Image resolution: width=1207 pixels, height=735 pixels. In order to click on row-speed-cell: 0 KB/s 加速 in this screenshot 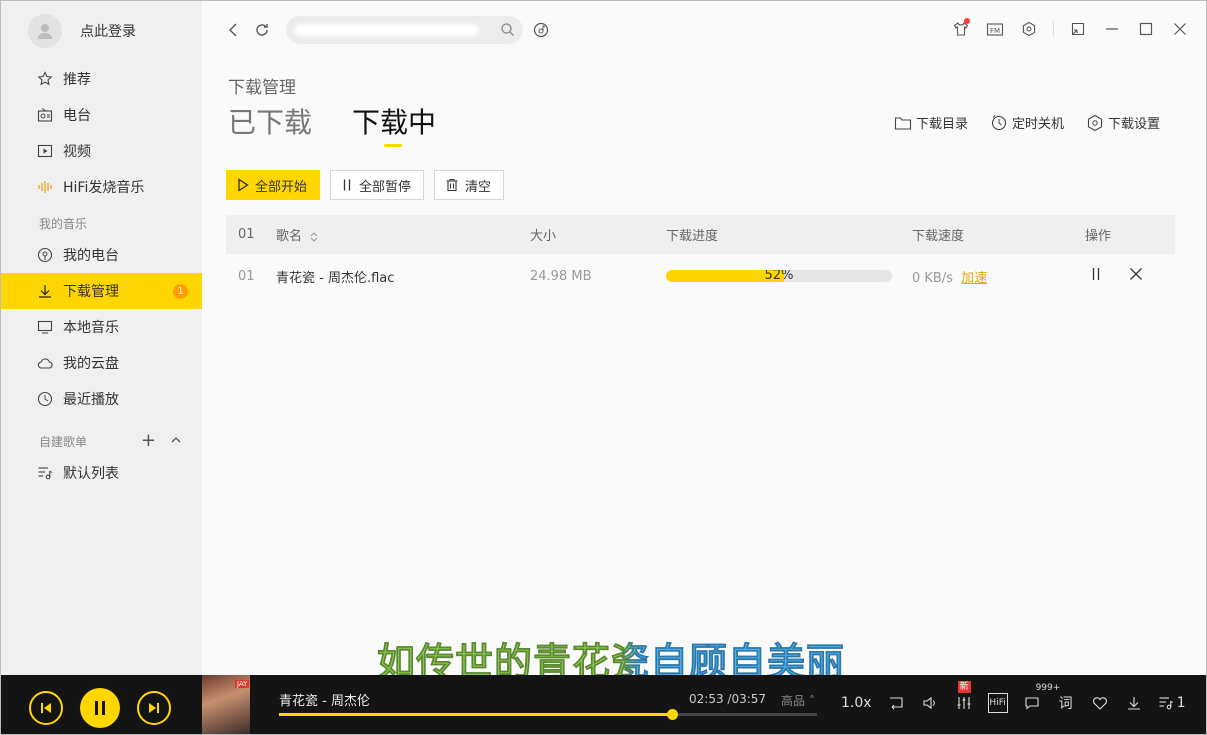, I will do `click(998, 276)`.